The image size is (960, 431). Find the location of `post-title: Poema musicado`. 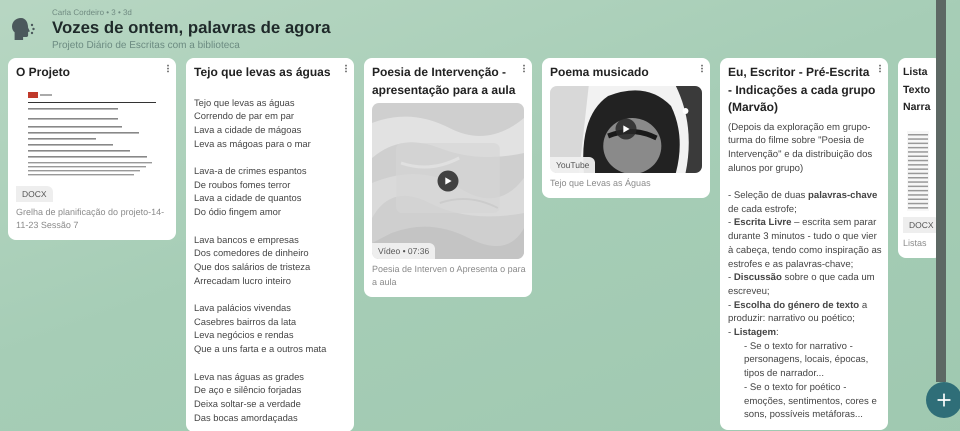

post-title: Poema musicado is located at coordinates (600, 72).